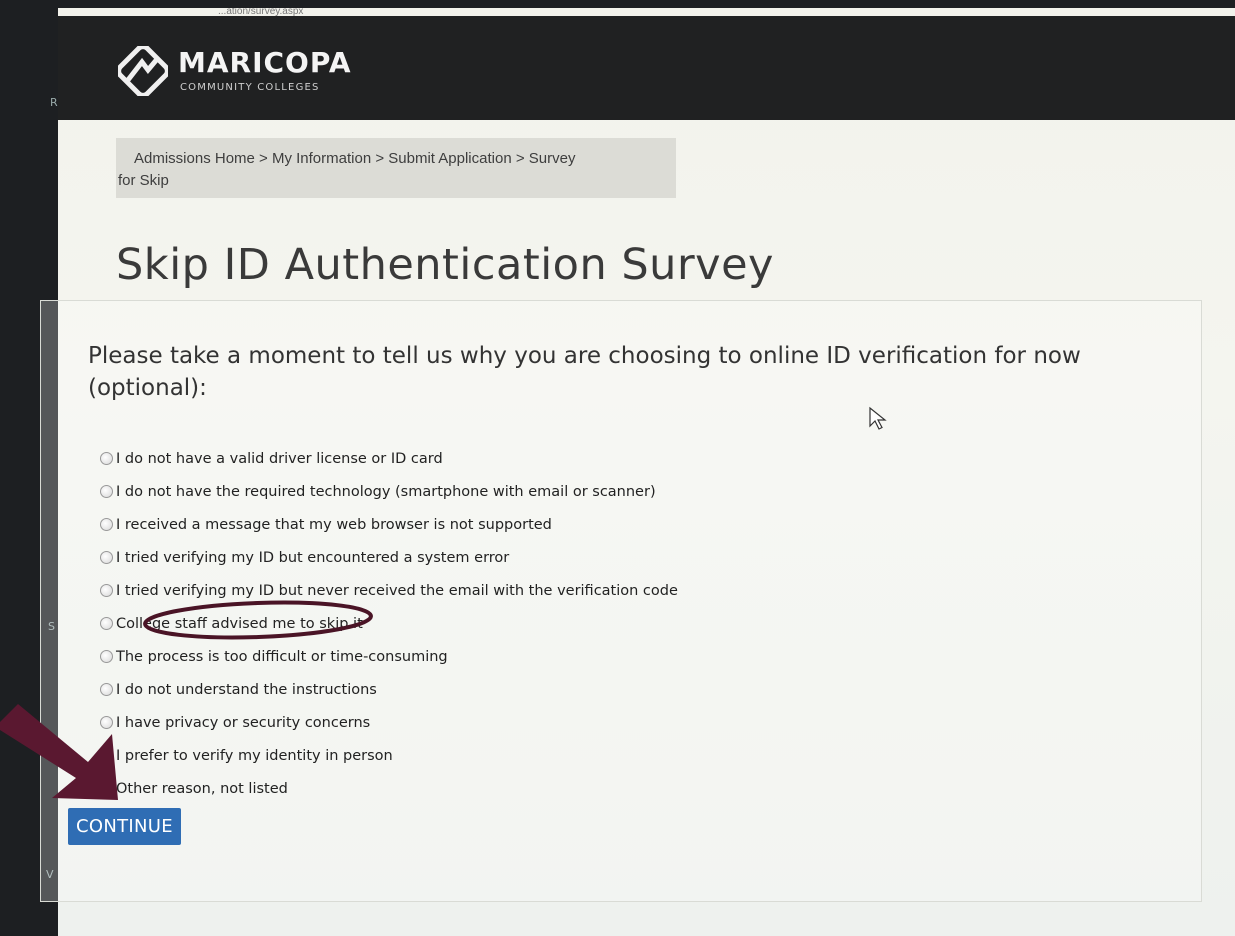 Image resolution: width=1235 pixels, height=936 pixels. What do you see at coordinates (389, 722) in the screenshot?
I see `survey-option: I have privacy or security concerns` at bounding box center [389, 722].